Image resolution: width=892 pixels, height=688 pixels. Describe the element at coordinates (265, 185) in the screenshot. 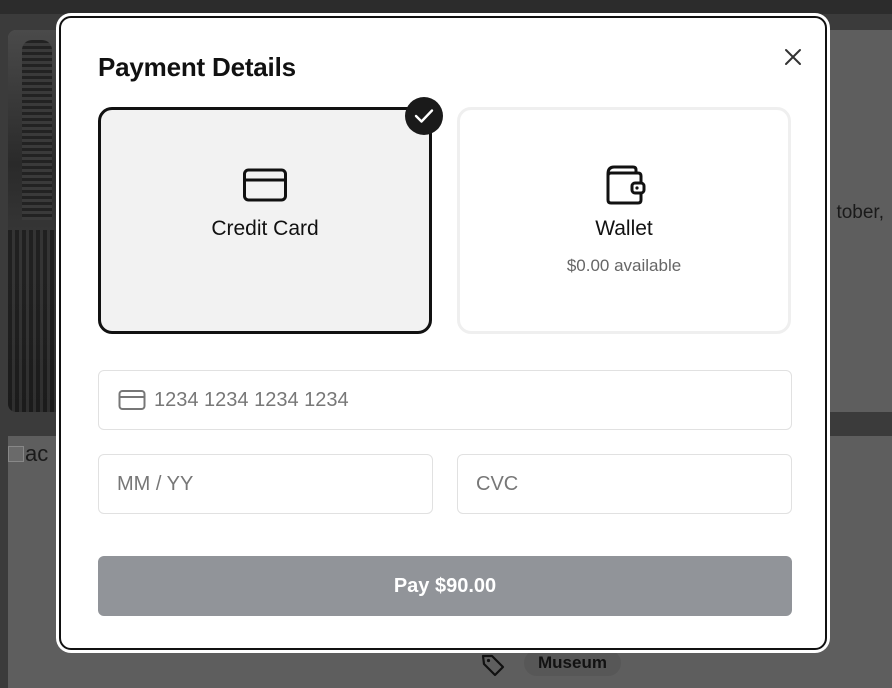

I see `credit-card-icon` at that location.